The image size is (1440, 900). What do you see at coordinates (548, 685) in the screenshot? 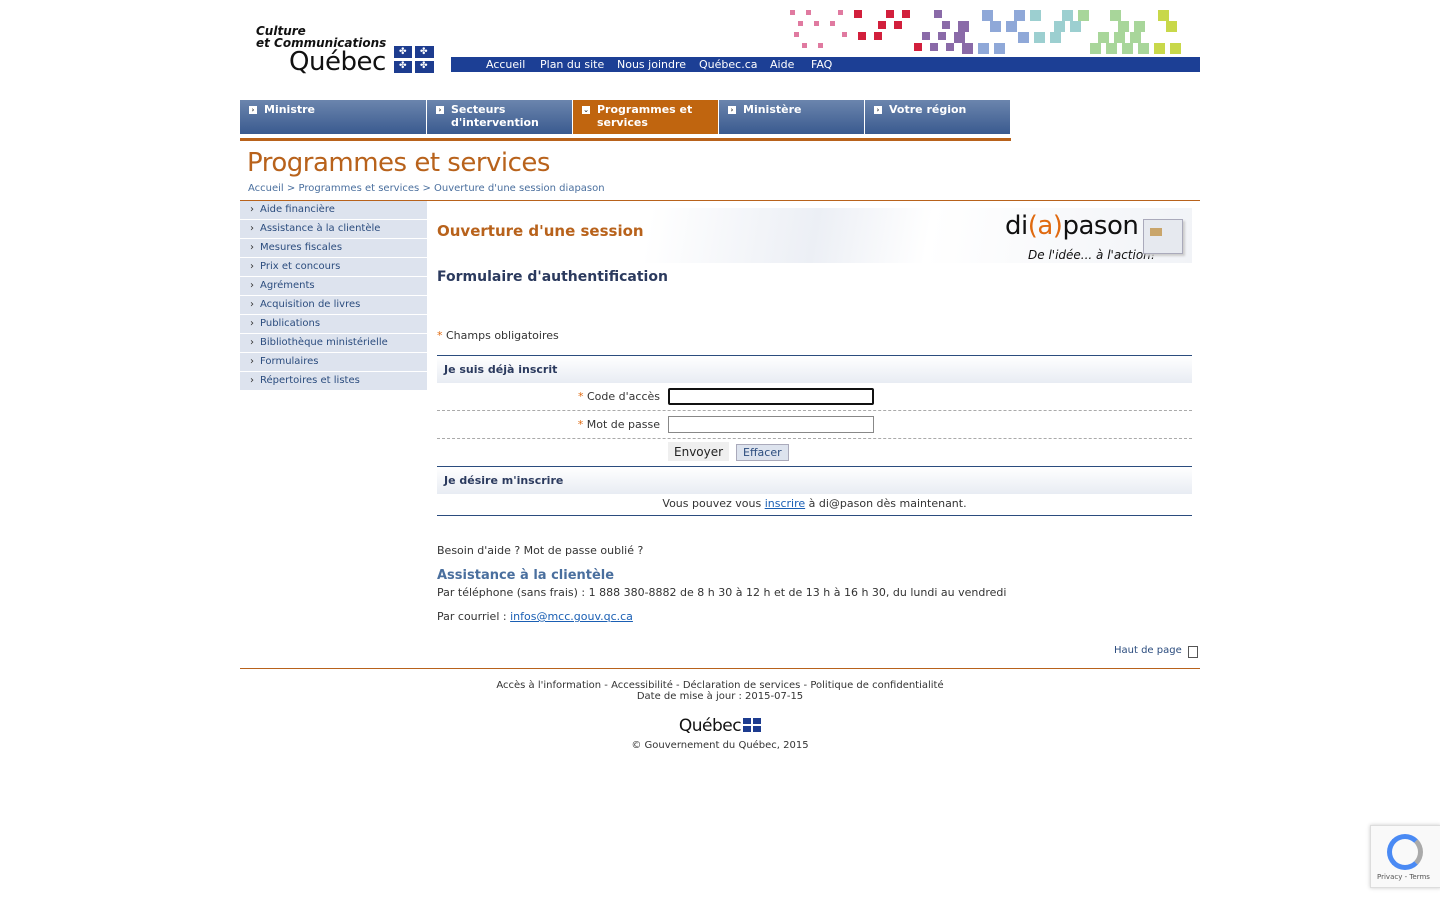
I see `footer-link-access: Accès à l'information` at bounding box center [548, 685].